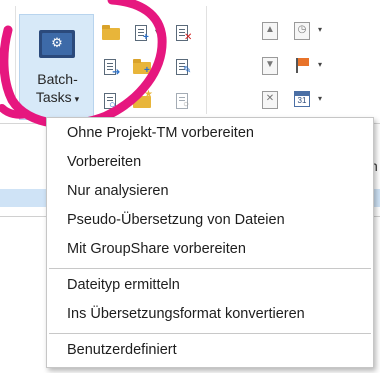  I want to click on new-document-button: ➜, so click(111, 68).